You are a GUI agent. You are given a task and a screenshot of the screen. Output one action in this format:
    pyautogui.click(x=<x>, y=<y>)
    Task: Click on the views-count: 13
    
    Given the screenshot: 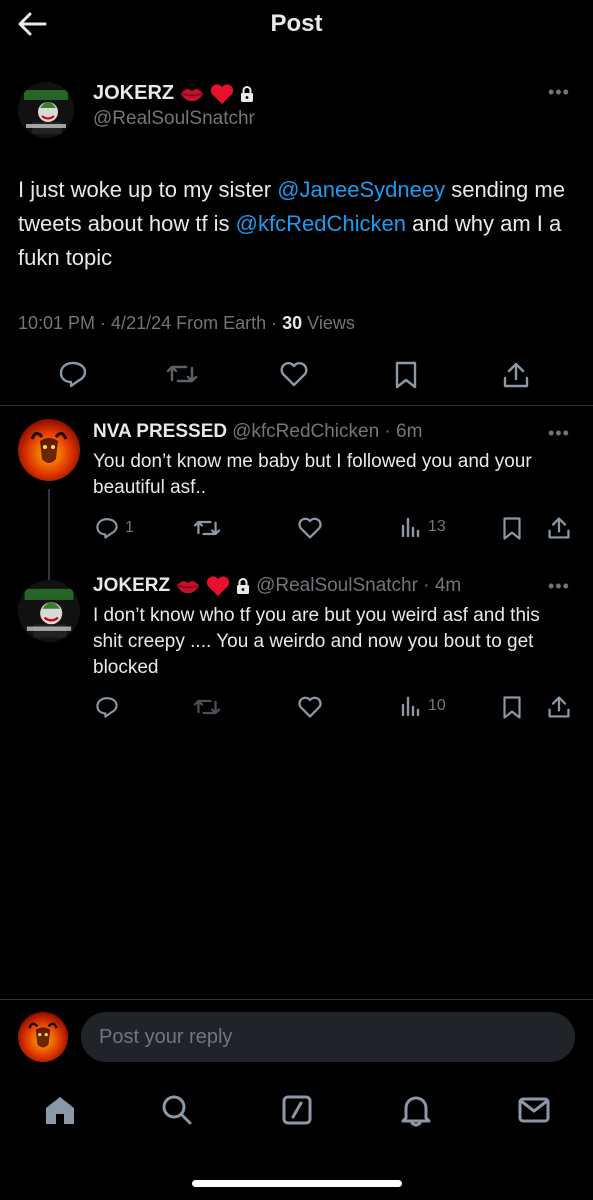 What is the action you would take?
    pyautogui.click(x=437, y=526)
    